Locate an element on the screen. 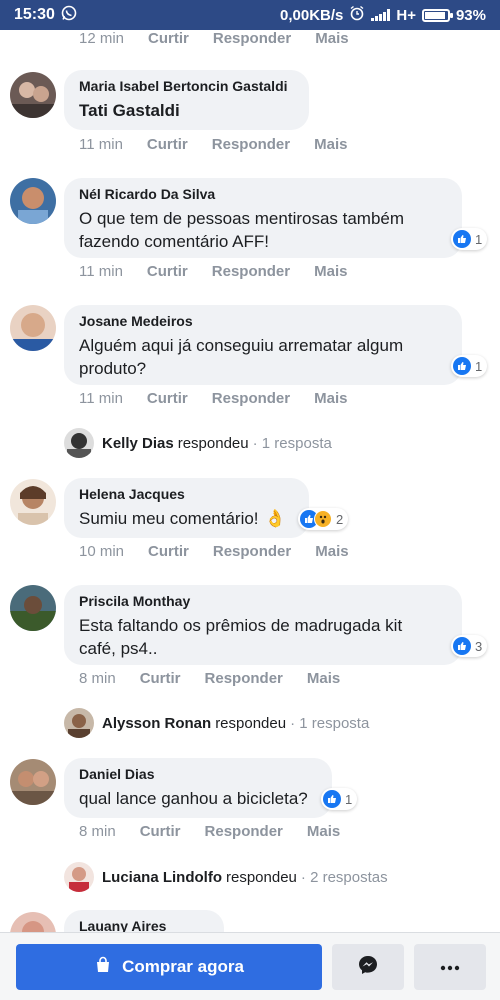  comment-author: Maria Isabel Bertoncin Gastaldi is located at coordinates (187, 86).